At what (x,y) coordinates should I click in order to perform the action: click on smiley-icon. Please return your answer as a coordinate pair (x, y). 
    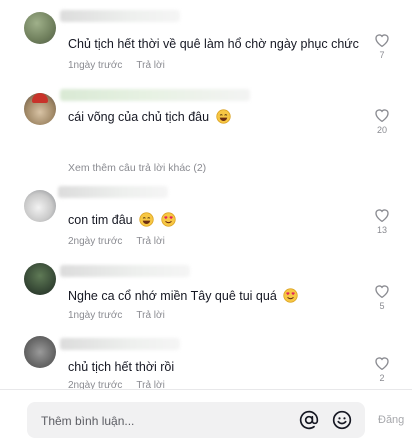
    Looking at the image, I should click on (342, 420).